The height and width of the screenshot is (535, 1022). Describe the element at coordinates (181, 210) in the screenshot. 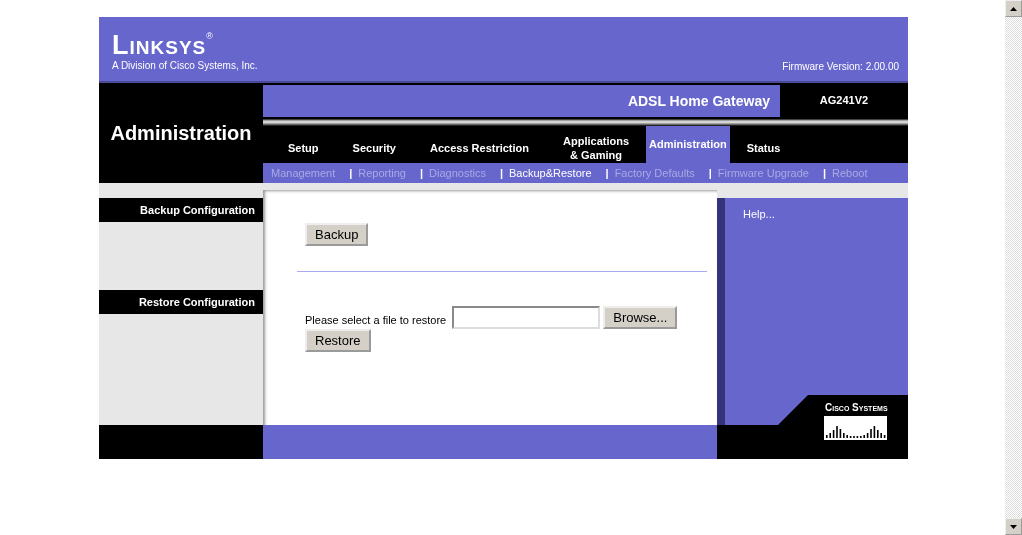

I see `section-heading: Backup Configuration` at that location.